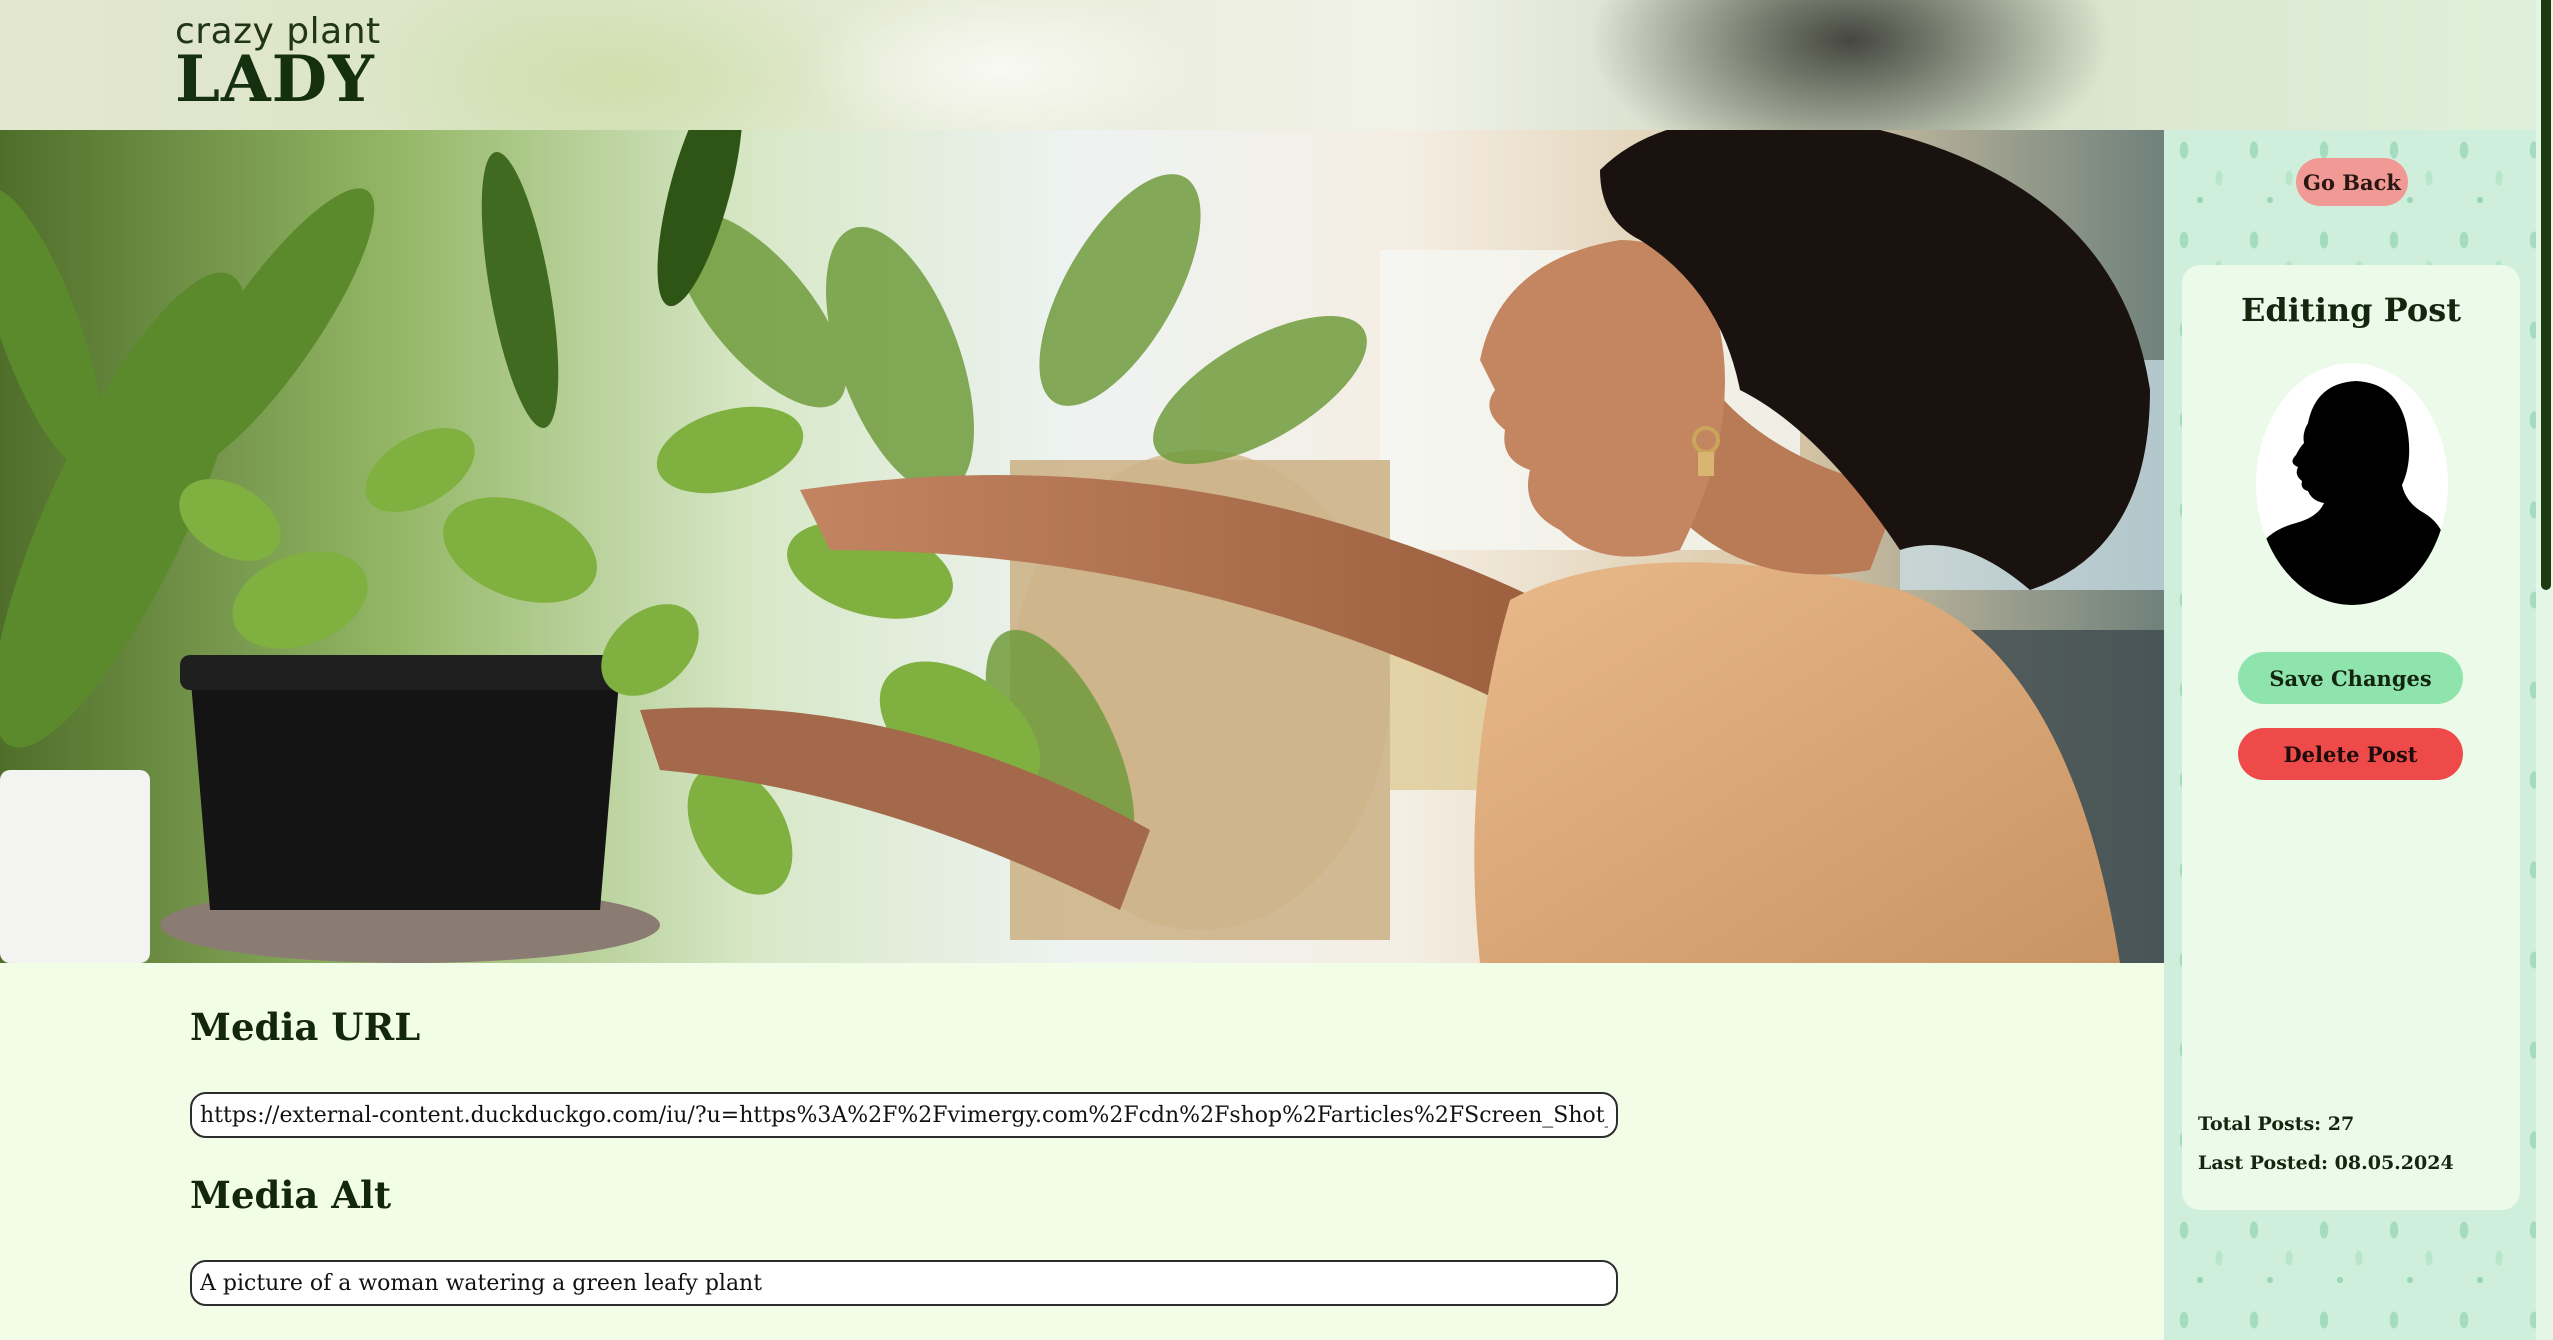 The height and width of the screenshot is (1340, 2553). I want to click on card-title: Editing Post, so click(2351, 310).